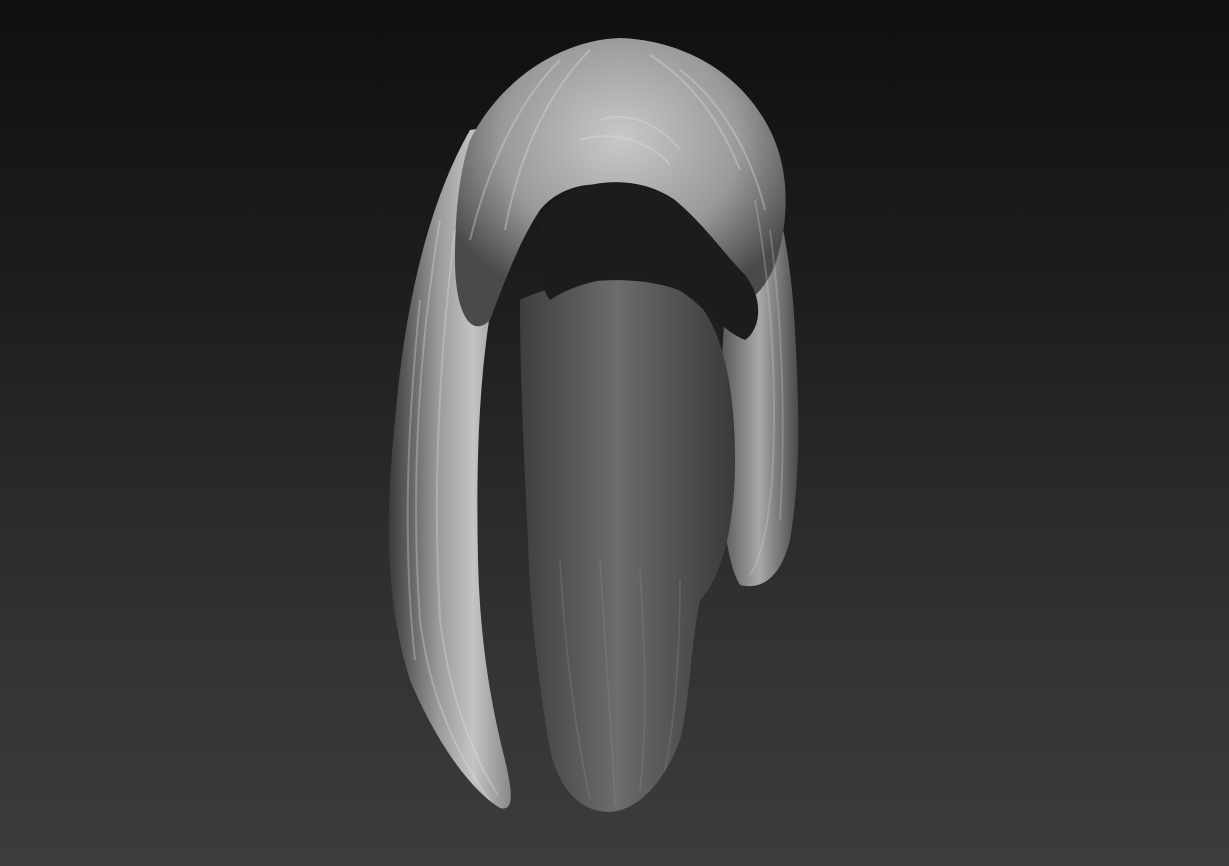 Image resolution: width=1229 pixels, height=866 pixels. What do you see at coordinates (627, 546) in the screenshot?
I see `back-hair-panel` at bounding box center [627, 546].